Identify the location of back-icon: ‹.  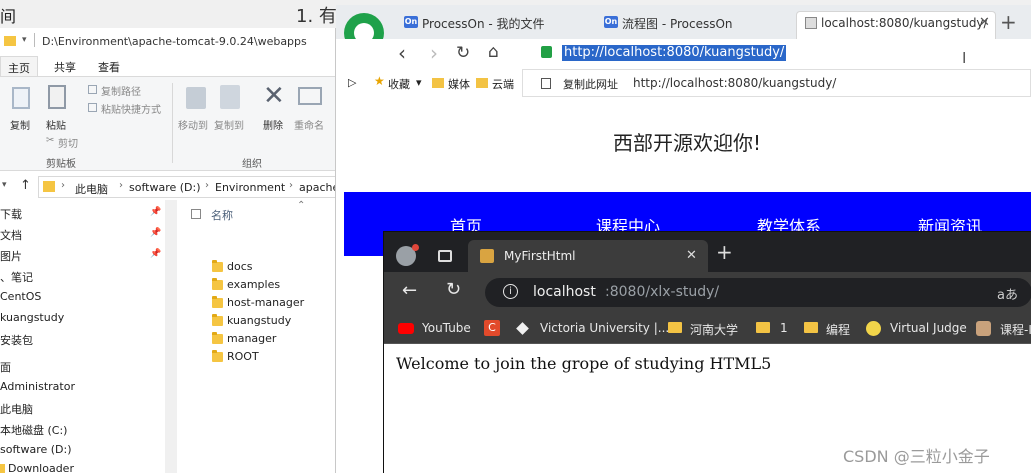
(402, 53).